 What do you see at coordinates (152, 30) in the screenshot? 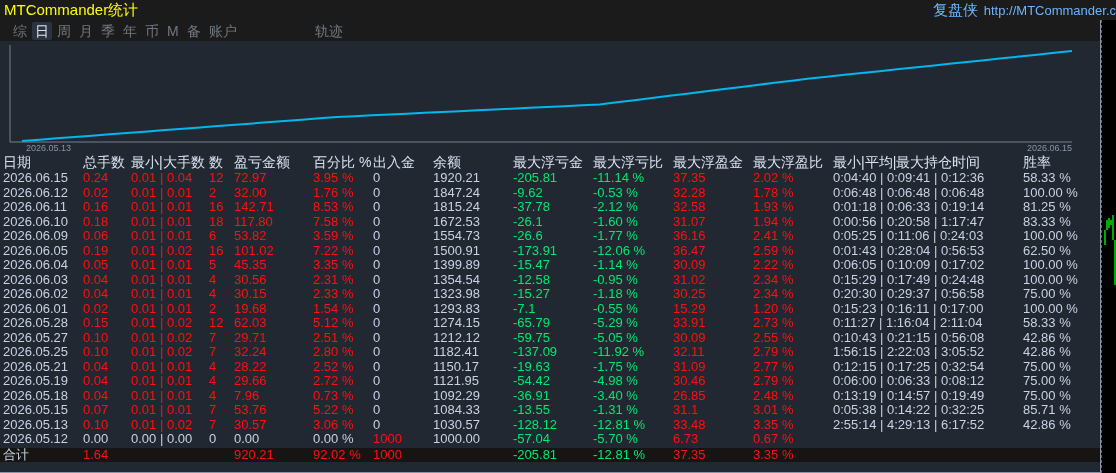
I see `period-tab: 币` at bounding box center [152, 30].